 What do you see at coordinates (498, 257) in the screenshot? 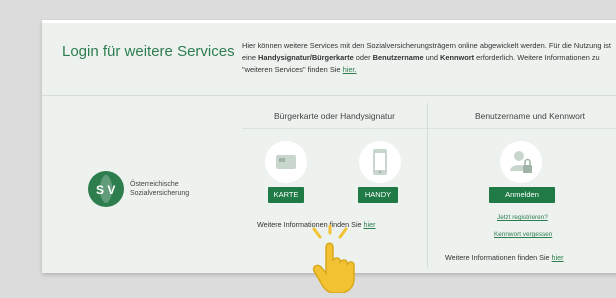
I see `credentials-info-text: Weitere Informationen finden Sie` at bounding box center [498, 257].